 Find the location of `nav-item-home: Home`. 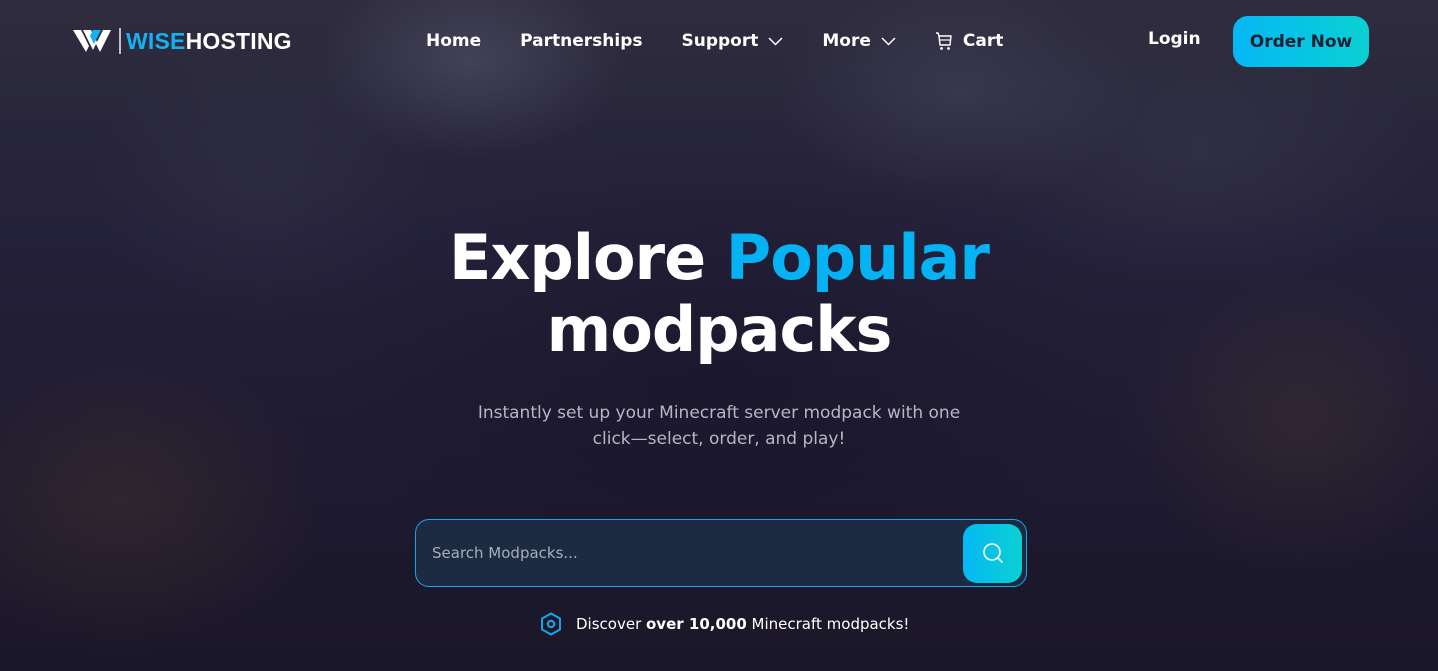

nav-item-home: Home is located at coordinates (453, 41).